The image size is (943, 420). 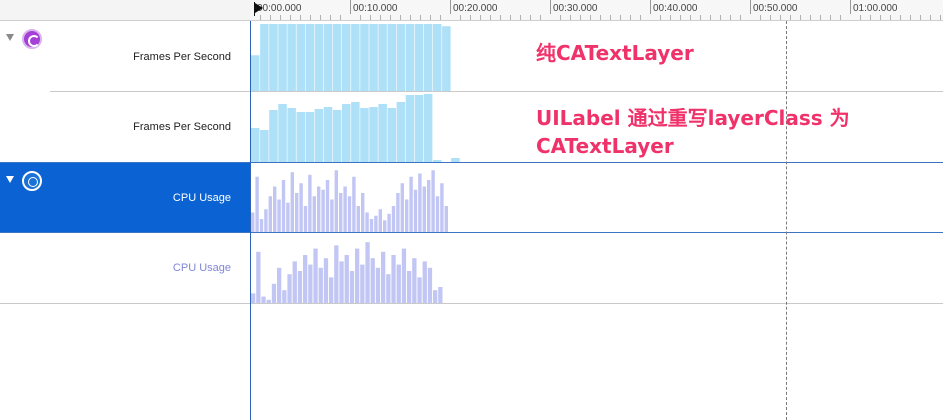 What do you see at coordinates (279, 8) in the screenshot?
I see `ruler-tick-label: 00:00.000` at bounding box center [279, 8].